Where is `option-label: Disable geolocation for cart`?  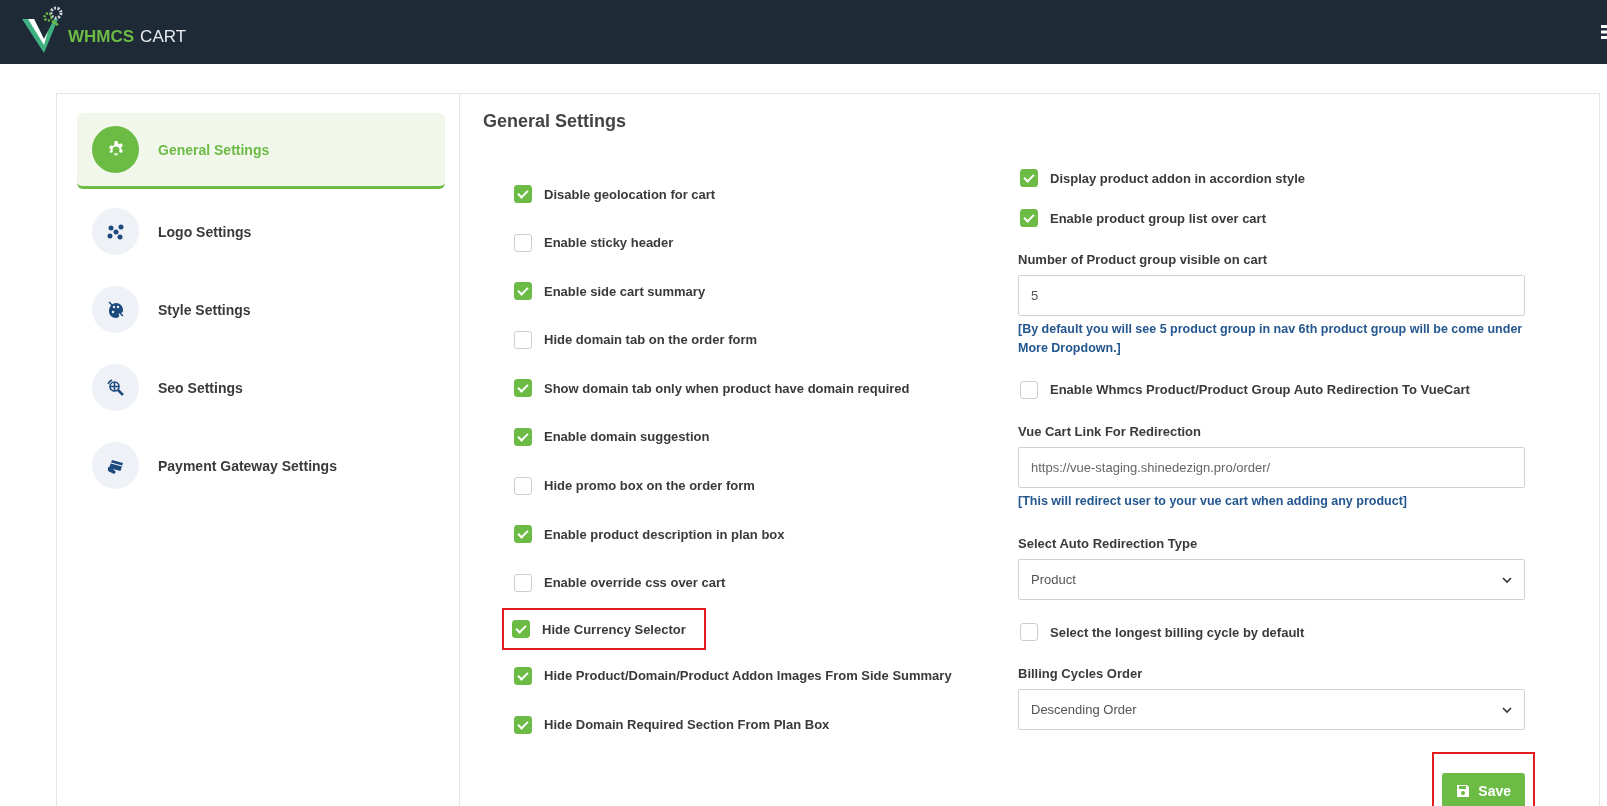 option-label: Disable geolocation for cart is located at coordinates (630, 194).